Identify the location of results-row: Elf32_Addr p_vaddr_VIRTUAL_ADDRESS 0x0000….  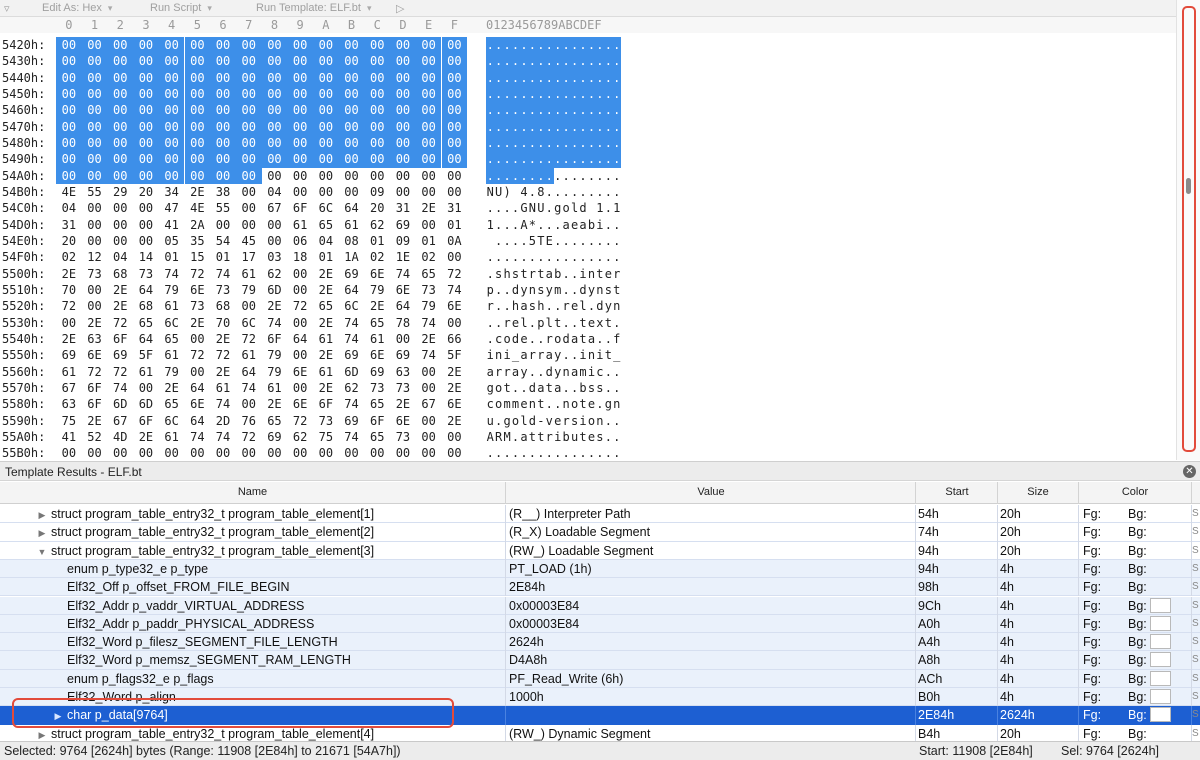
(600, 605).